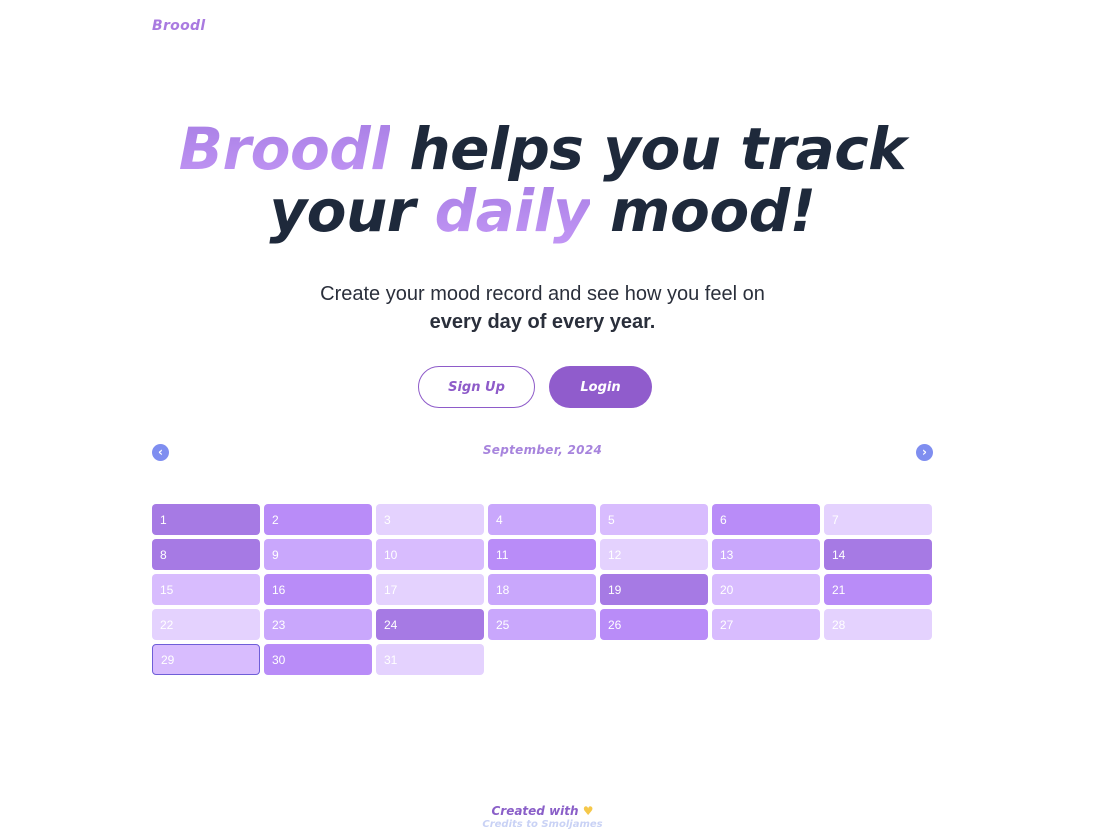  What do you see at coordinates (206, 554) in the screenshot?
I see `calendar-day: 8` at bounding box center [206, 554].